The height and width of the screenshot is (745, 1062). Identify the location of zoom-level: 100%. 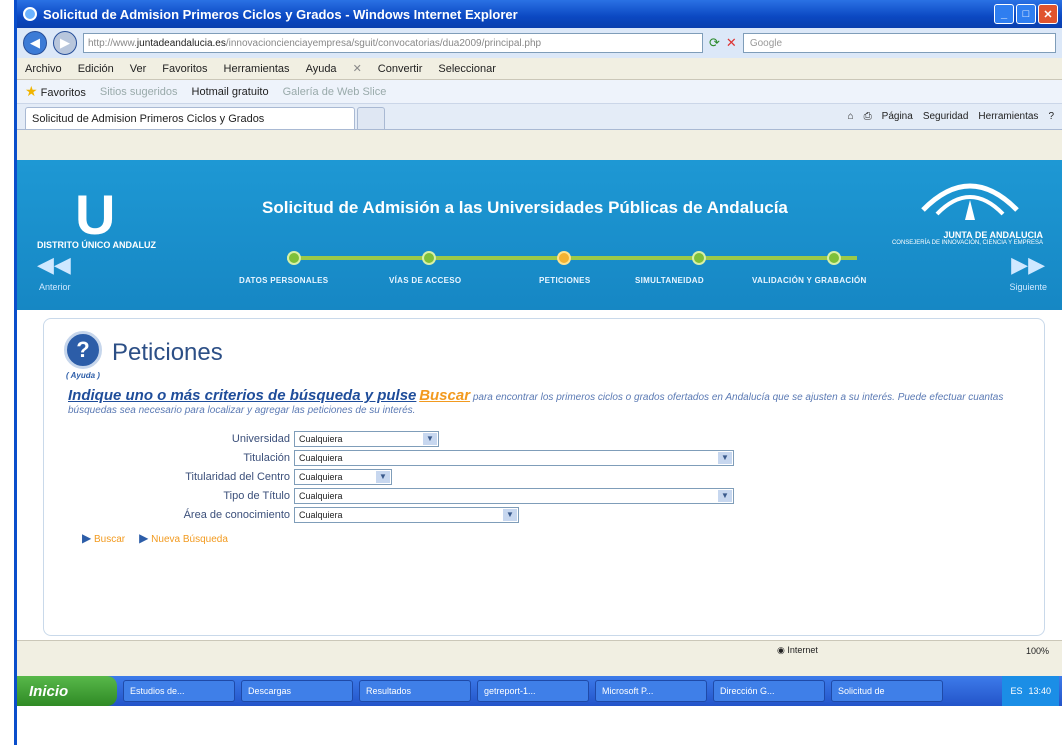
(1044, 651).